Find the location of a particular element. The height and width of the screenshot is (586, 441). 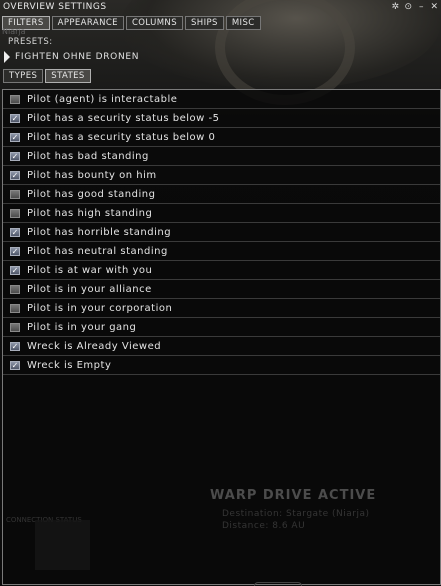

presets-label: PRESETS: is located at coordinates (30, 42).